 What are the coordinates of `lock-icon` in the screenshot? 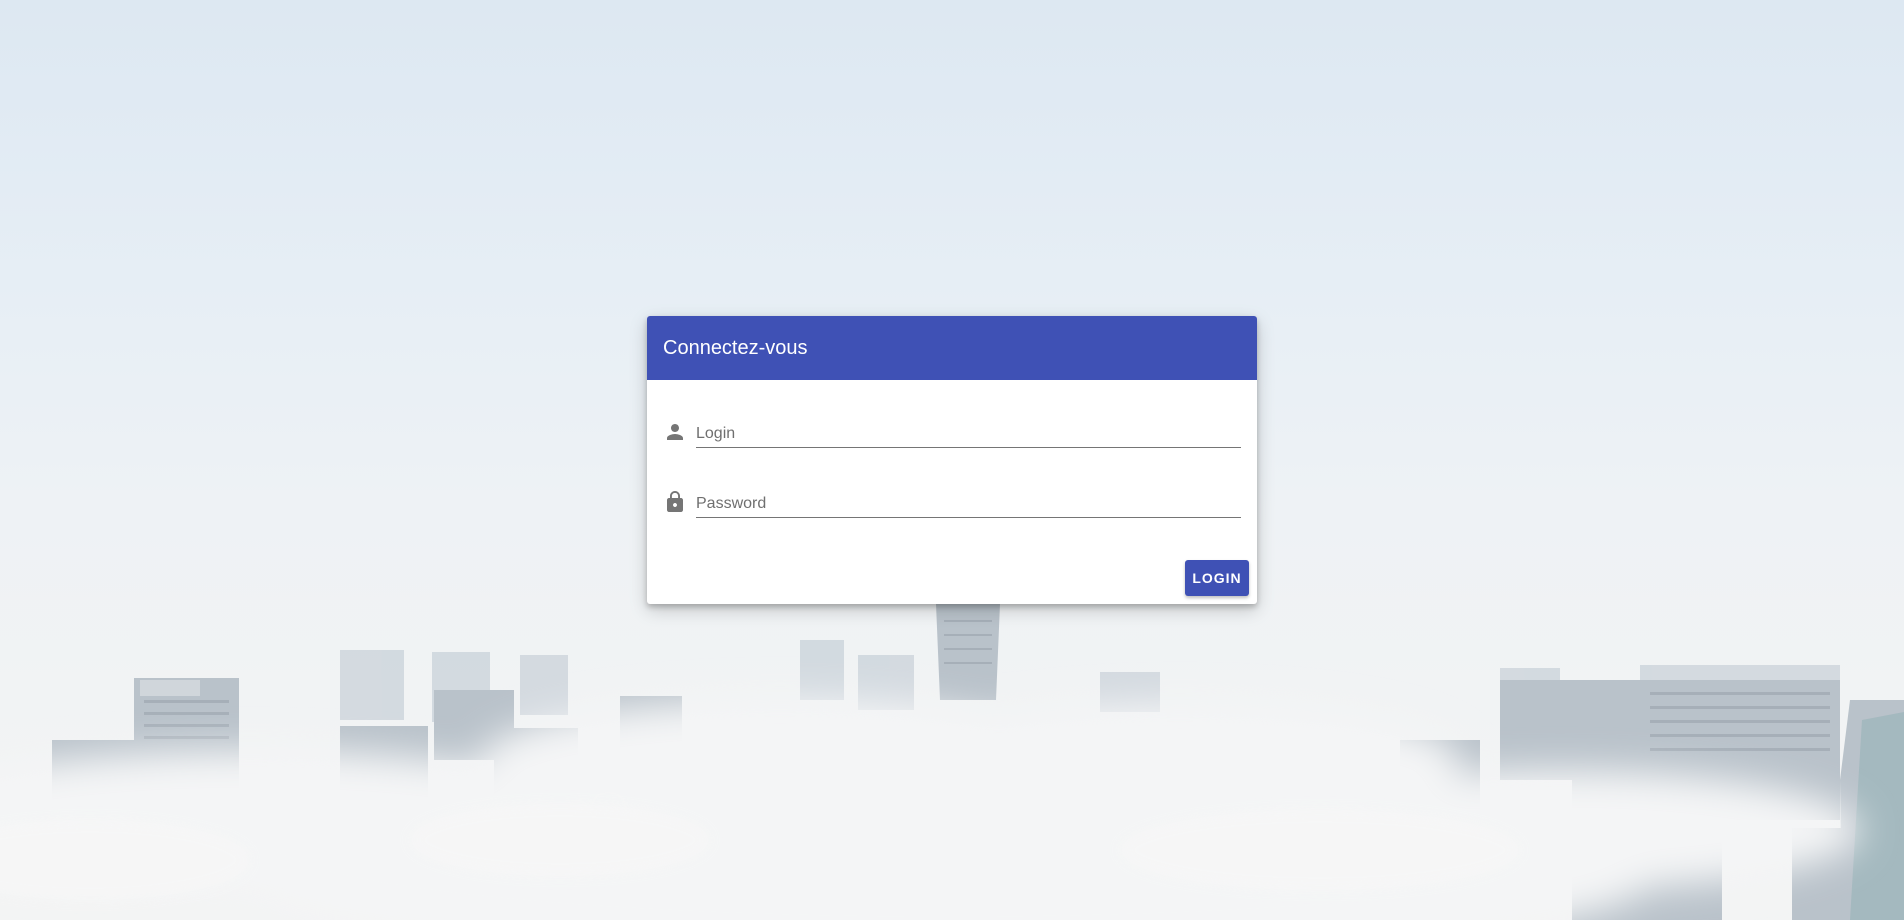 It's located at (675, 502).